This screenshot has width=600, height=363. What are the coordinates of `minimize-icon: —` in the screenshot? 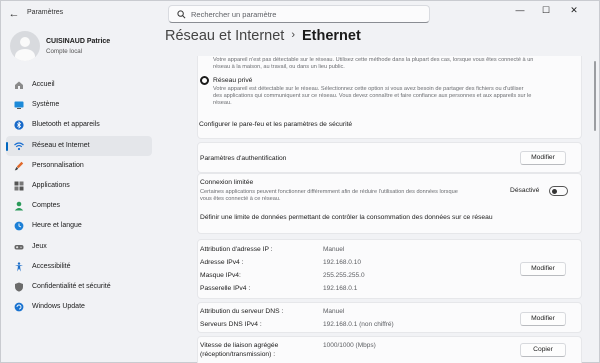 It's located at (520, 10).